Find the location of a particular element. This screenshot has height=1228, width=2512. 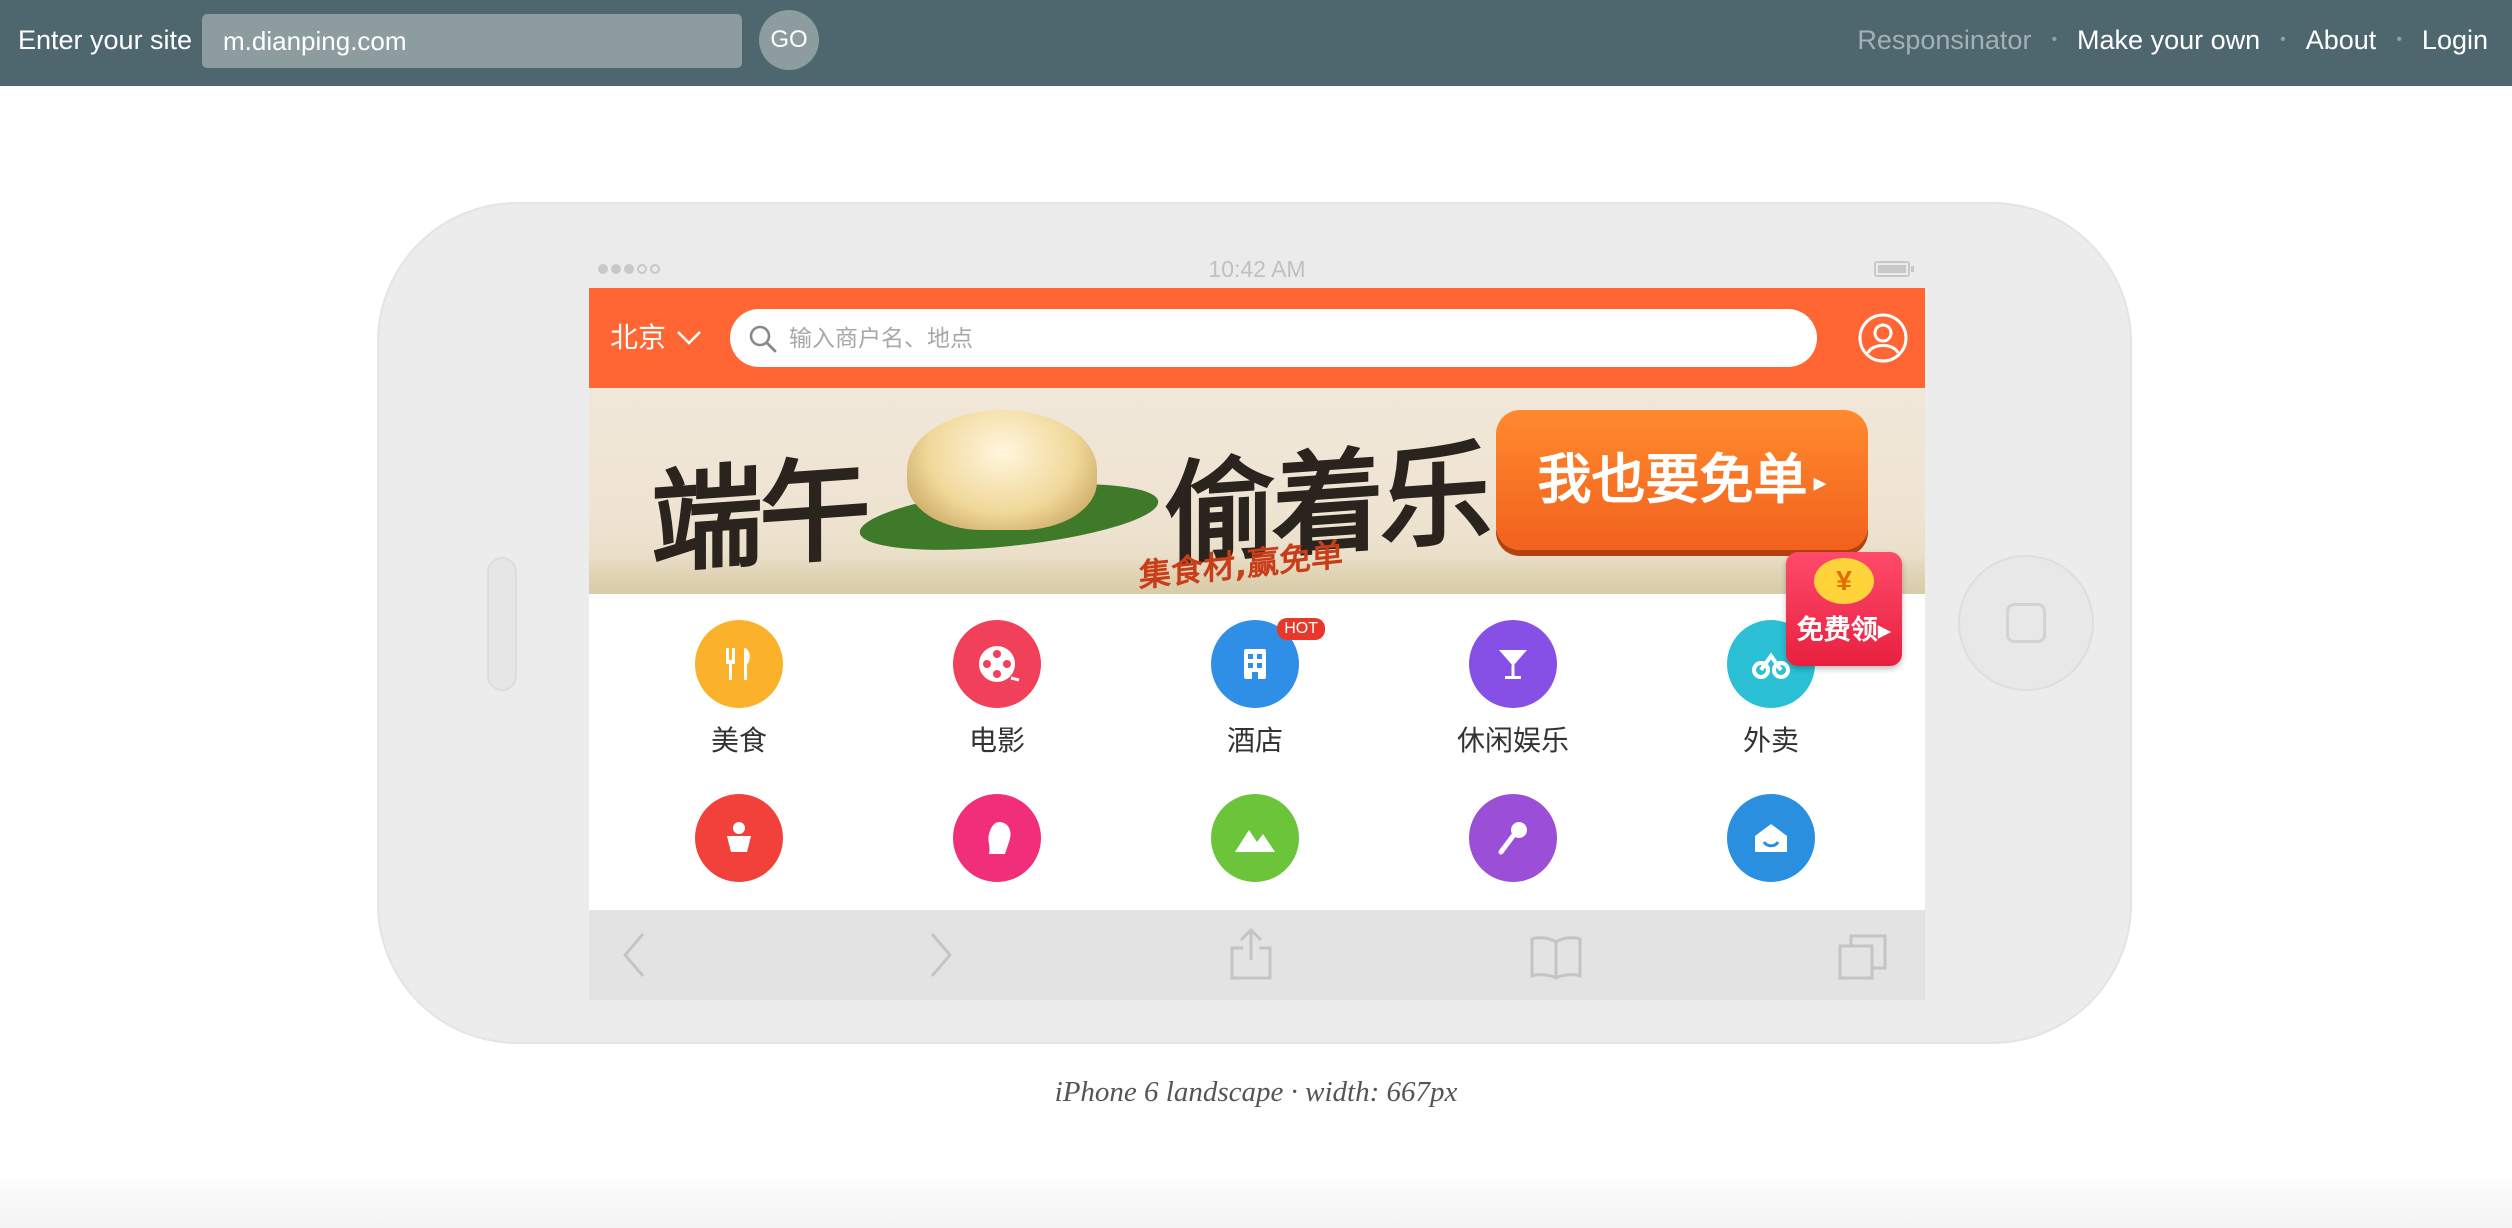

nav-make-your-own: Make your own is located at coordinates (2168, 40).